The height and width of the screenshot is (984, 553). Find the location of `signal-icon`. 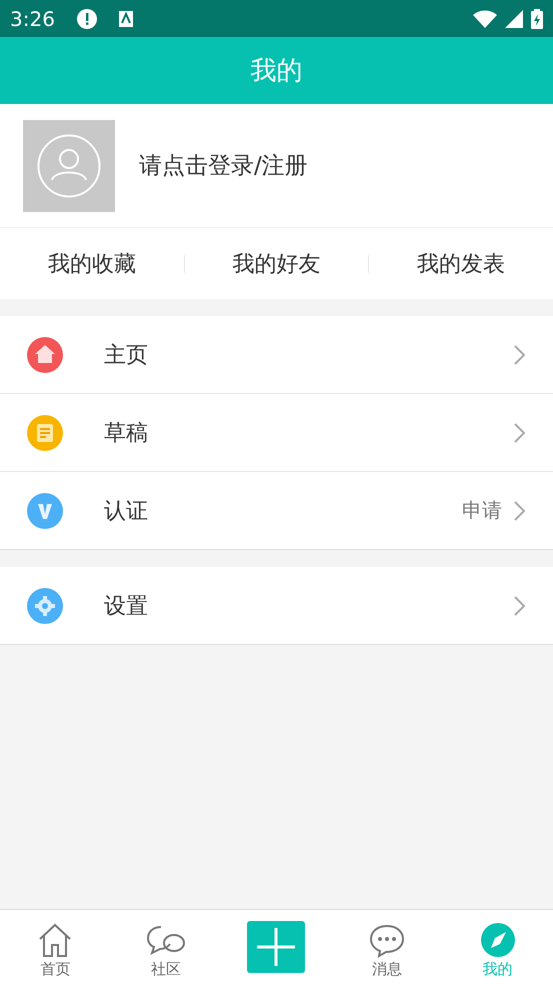

signal-icon is located at coordinates (514, 19).